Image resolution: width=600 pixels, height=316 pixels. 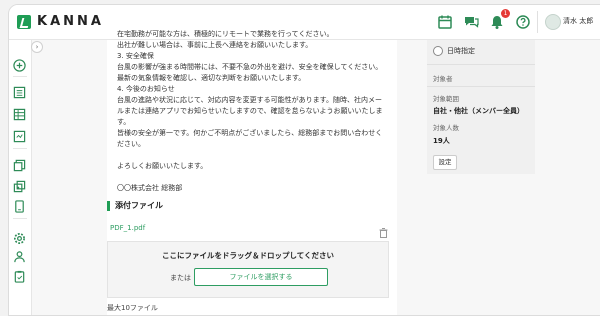 I want to click on person-icon, so click(x=19, y=255).